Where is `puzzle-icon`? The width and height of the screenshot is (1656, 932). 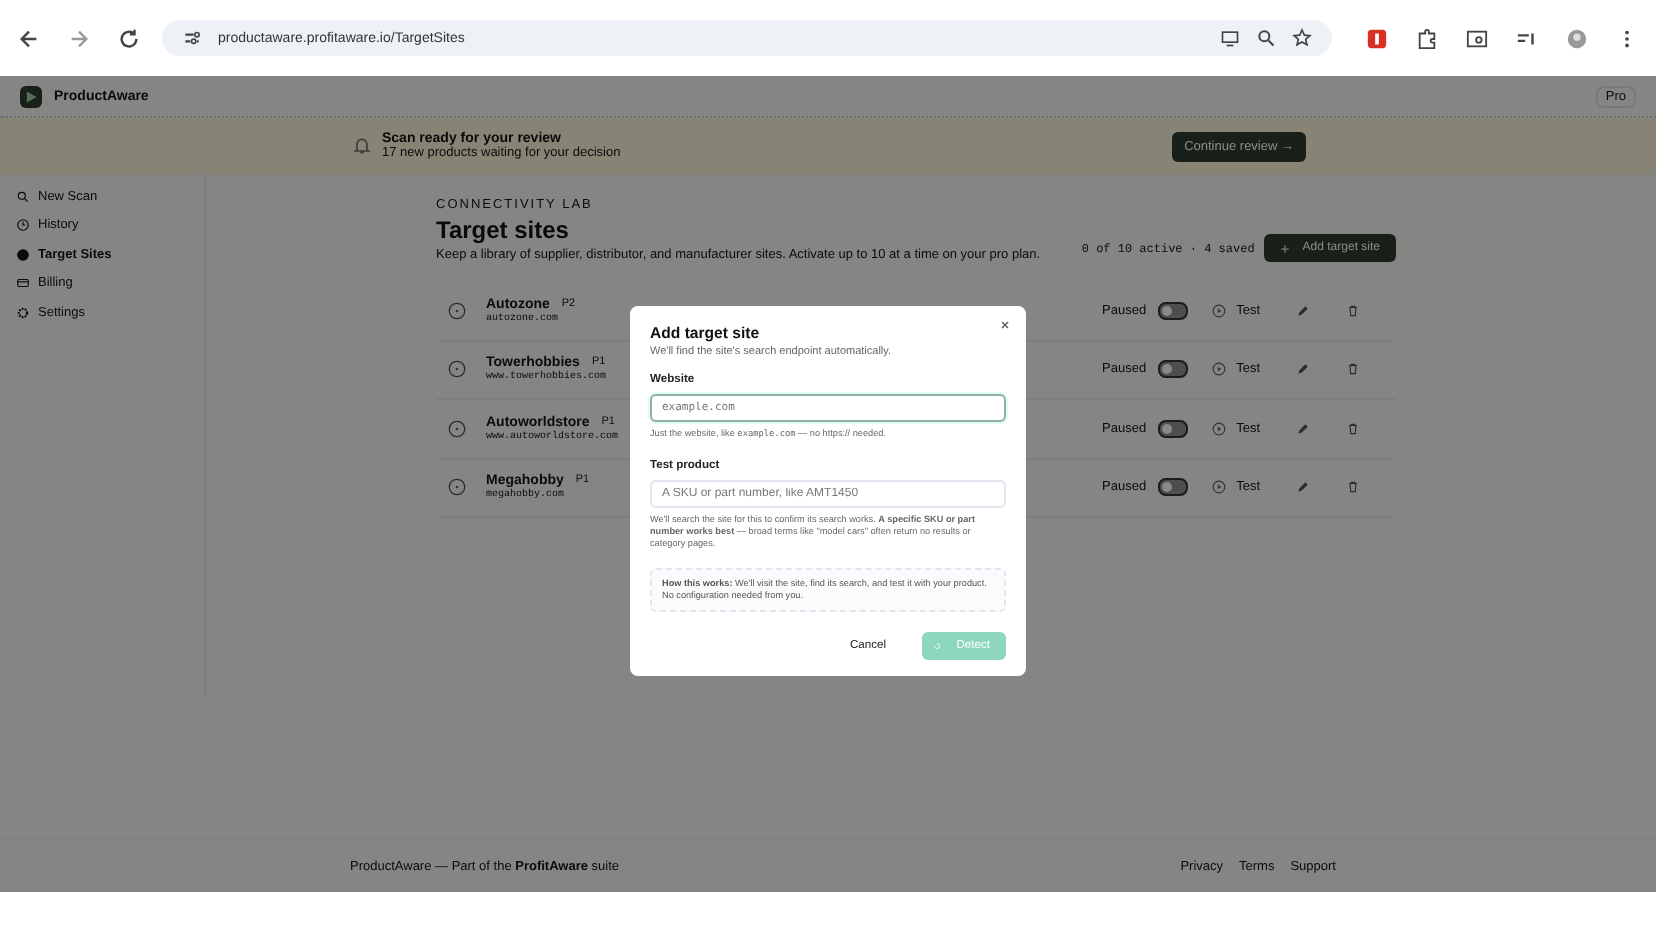 puzzle-icon is located at coordinates (1427, 38).